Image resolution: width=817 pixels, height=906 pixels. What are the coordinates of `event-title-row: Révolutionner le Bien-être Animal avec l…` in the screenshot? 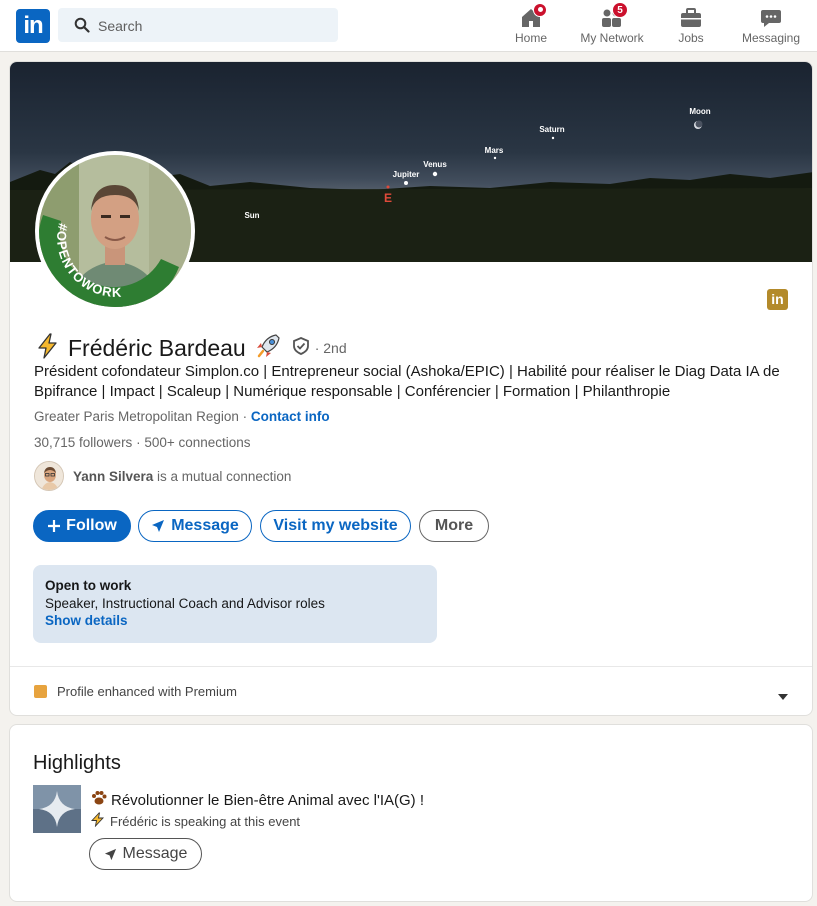 It's located at (257, 800).